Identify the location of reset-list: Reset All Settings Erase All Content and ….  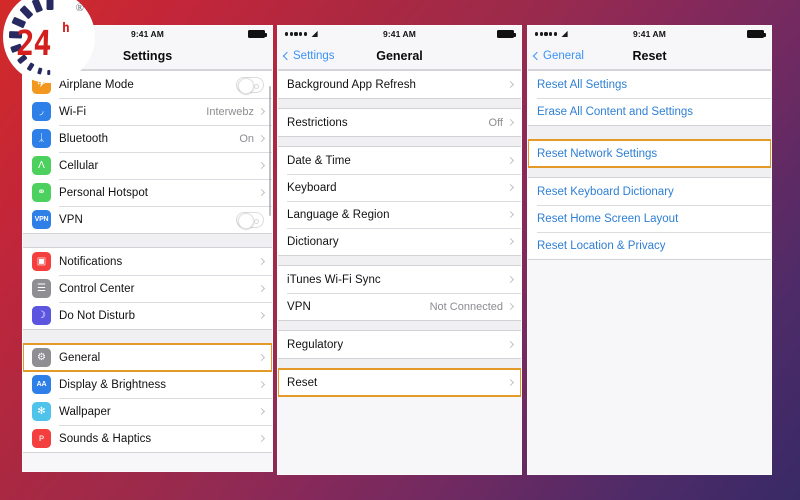
(649, 165).